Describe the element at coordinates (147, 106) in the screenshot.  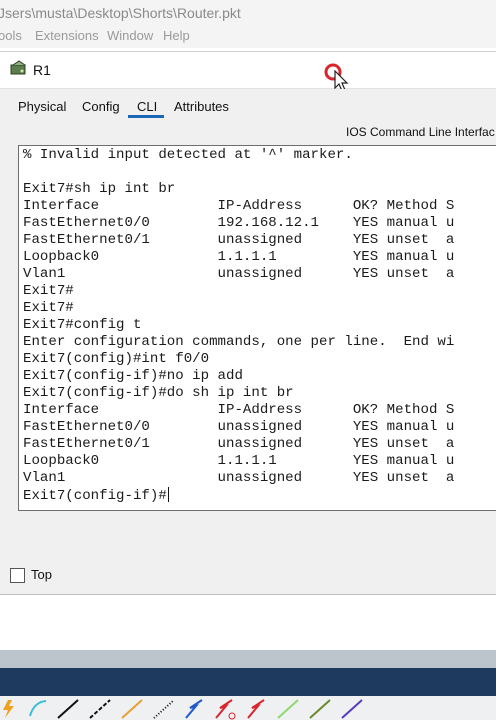
I see `tab-cli: CLI` at that location.